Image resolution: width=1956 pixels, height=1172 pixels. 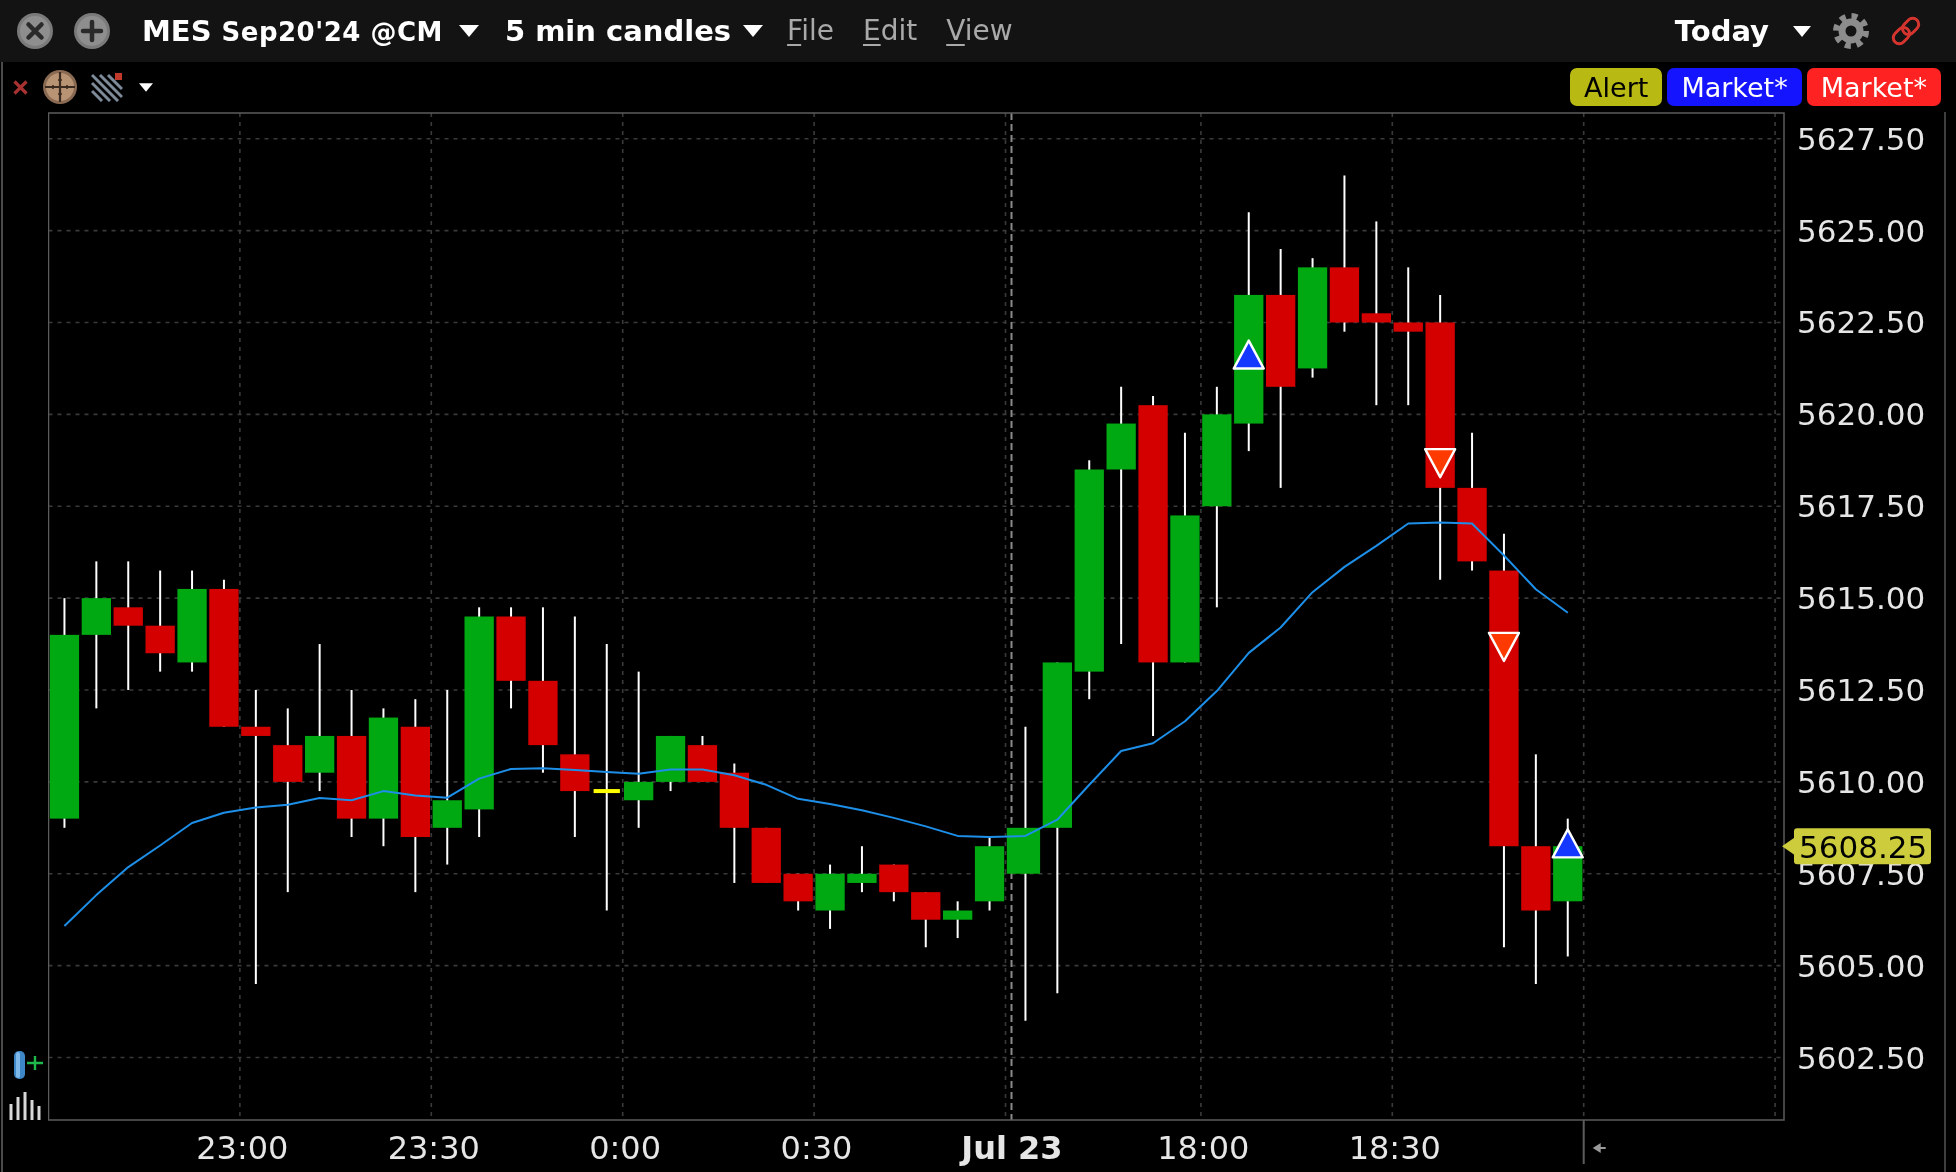 I want to click on capsule-plus-icon, so click(x=28, y=1065).